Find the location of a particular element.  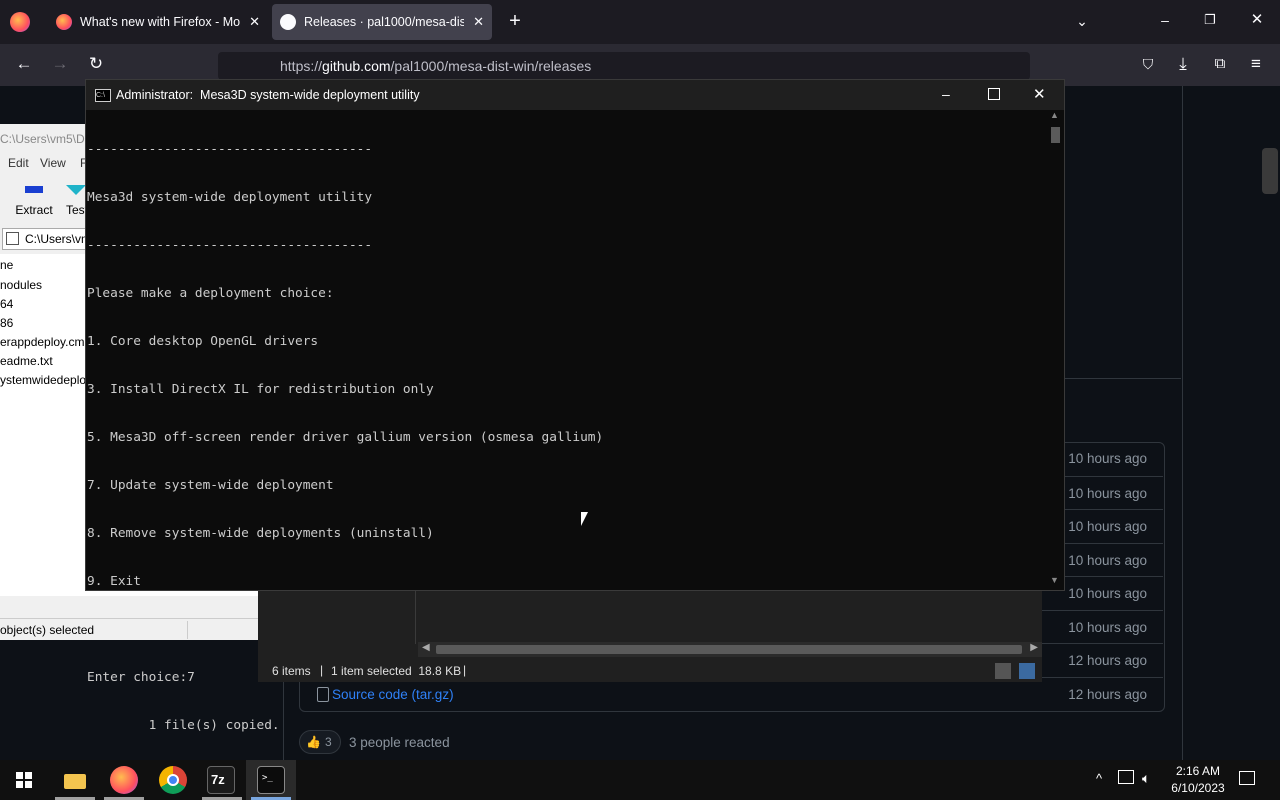

url-domain: github.com is located at coordinates (356, 66).